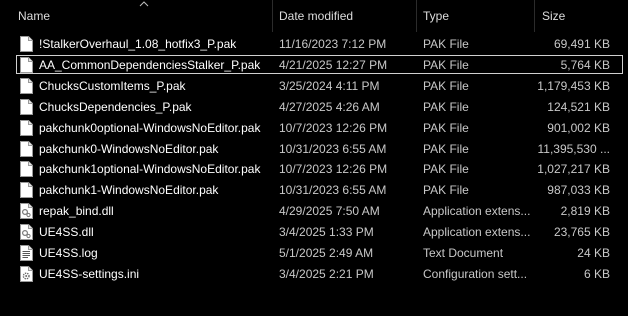 This screenshot has width=628, height=316. Describe the element at coordinates (578, 127) in the screenshot. I see `file-size: 901,002 KB` at that location.